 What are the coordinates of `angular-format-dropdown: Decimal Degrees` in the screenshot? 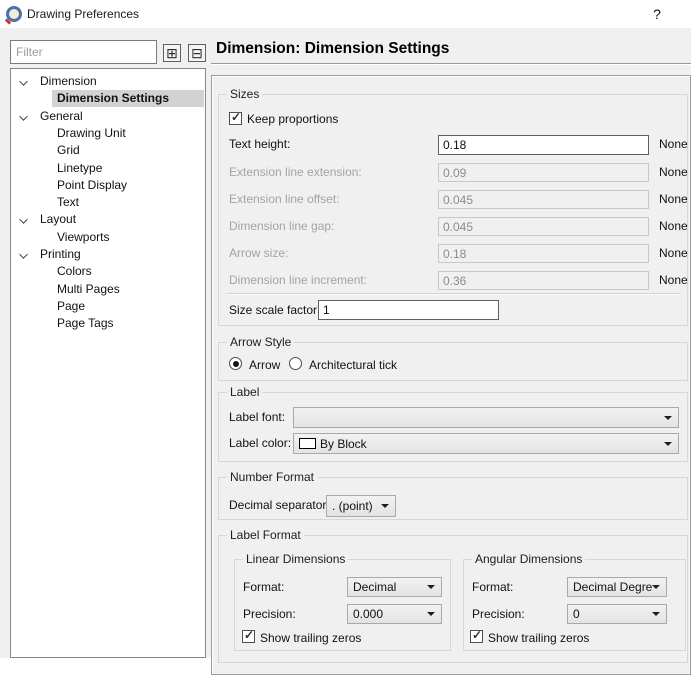 It's located at (617, 587).